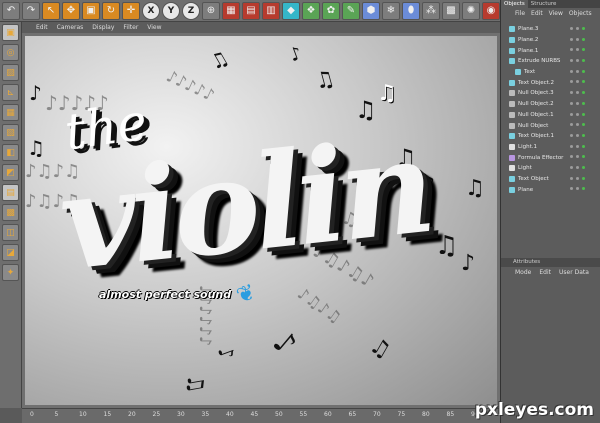  What do you see at coordinates (130, 27) in the screenshot?
I see `viewport-menu-filter: Filter` at bounding box center [130, 27].